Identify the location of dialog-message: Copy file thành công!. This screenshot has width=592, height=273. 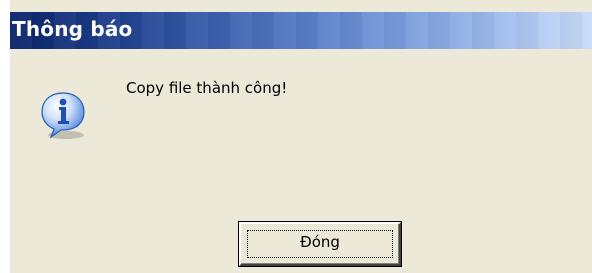
(207, 88).